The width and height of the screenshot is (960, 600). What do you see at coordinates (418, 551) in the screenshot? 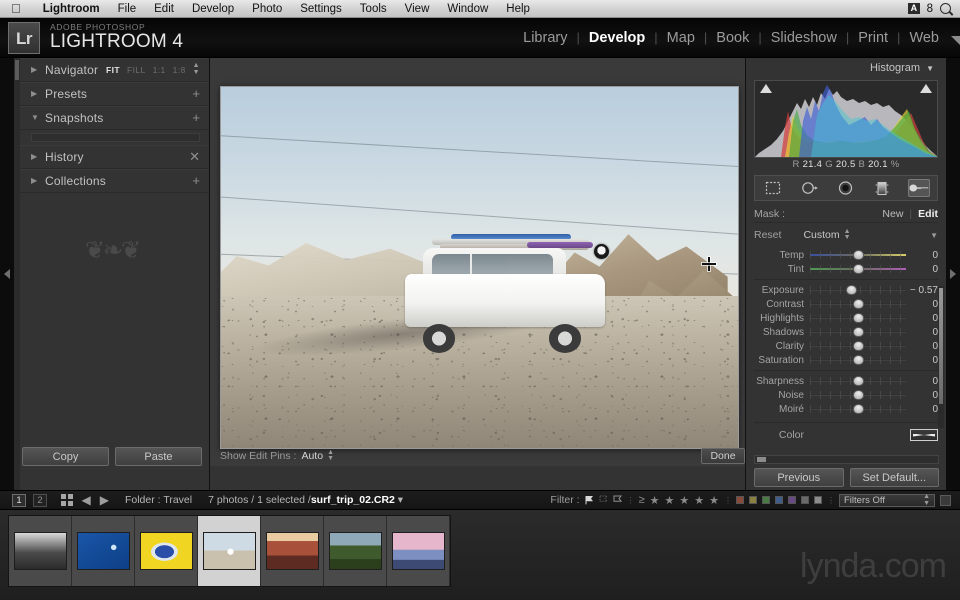
I see `filmstrip-thumb-pink-mountain-dusk` at bounding box center [418, 551].